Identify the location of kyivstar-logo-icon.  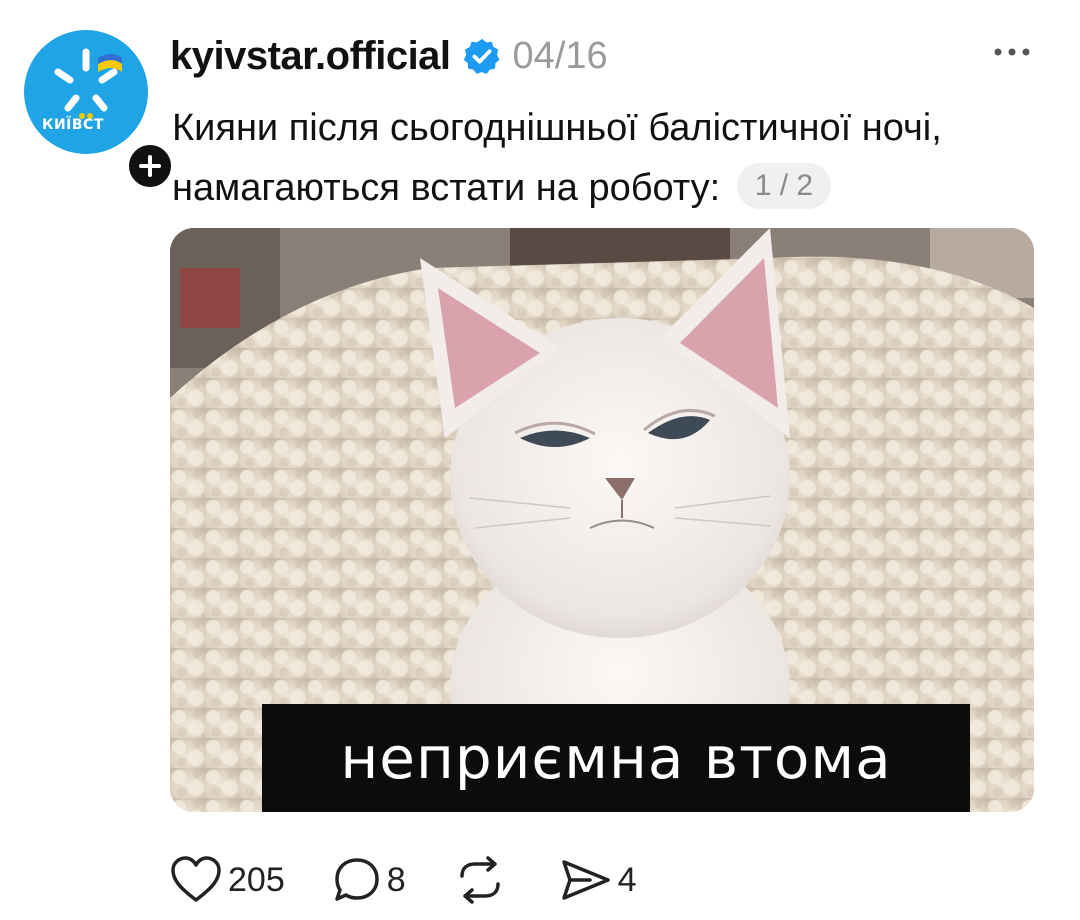
(88, 83).